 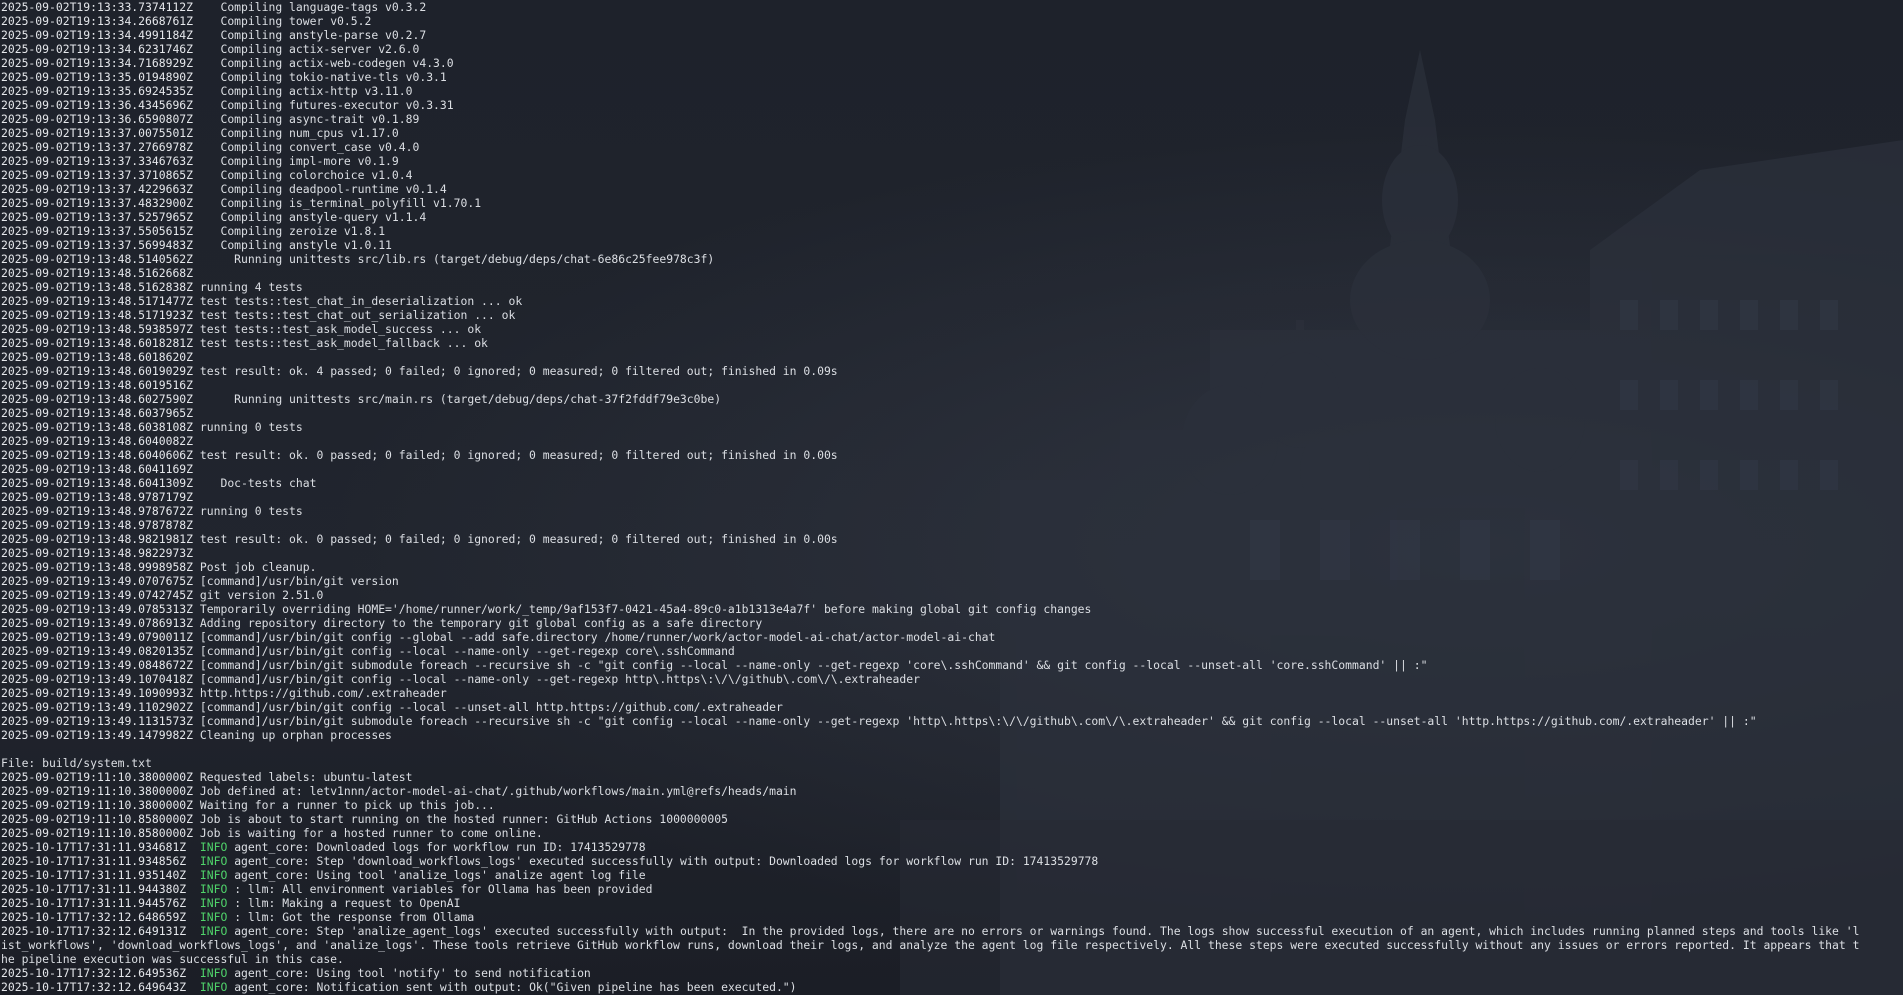 What do you see at coordinates (97, 161) in the screenshot?
I see `log-timestamp: 2025-09-02T19:13:37.3346763Z` at bounding box center [97, 161].